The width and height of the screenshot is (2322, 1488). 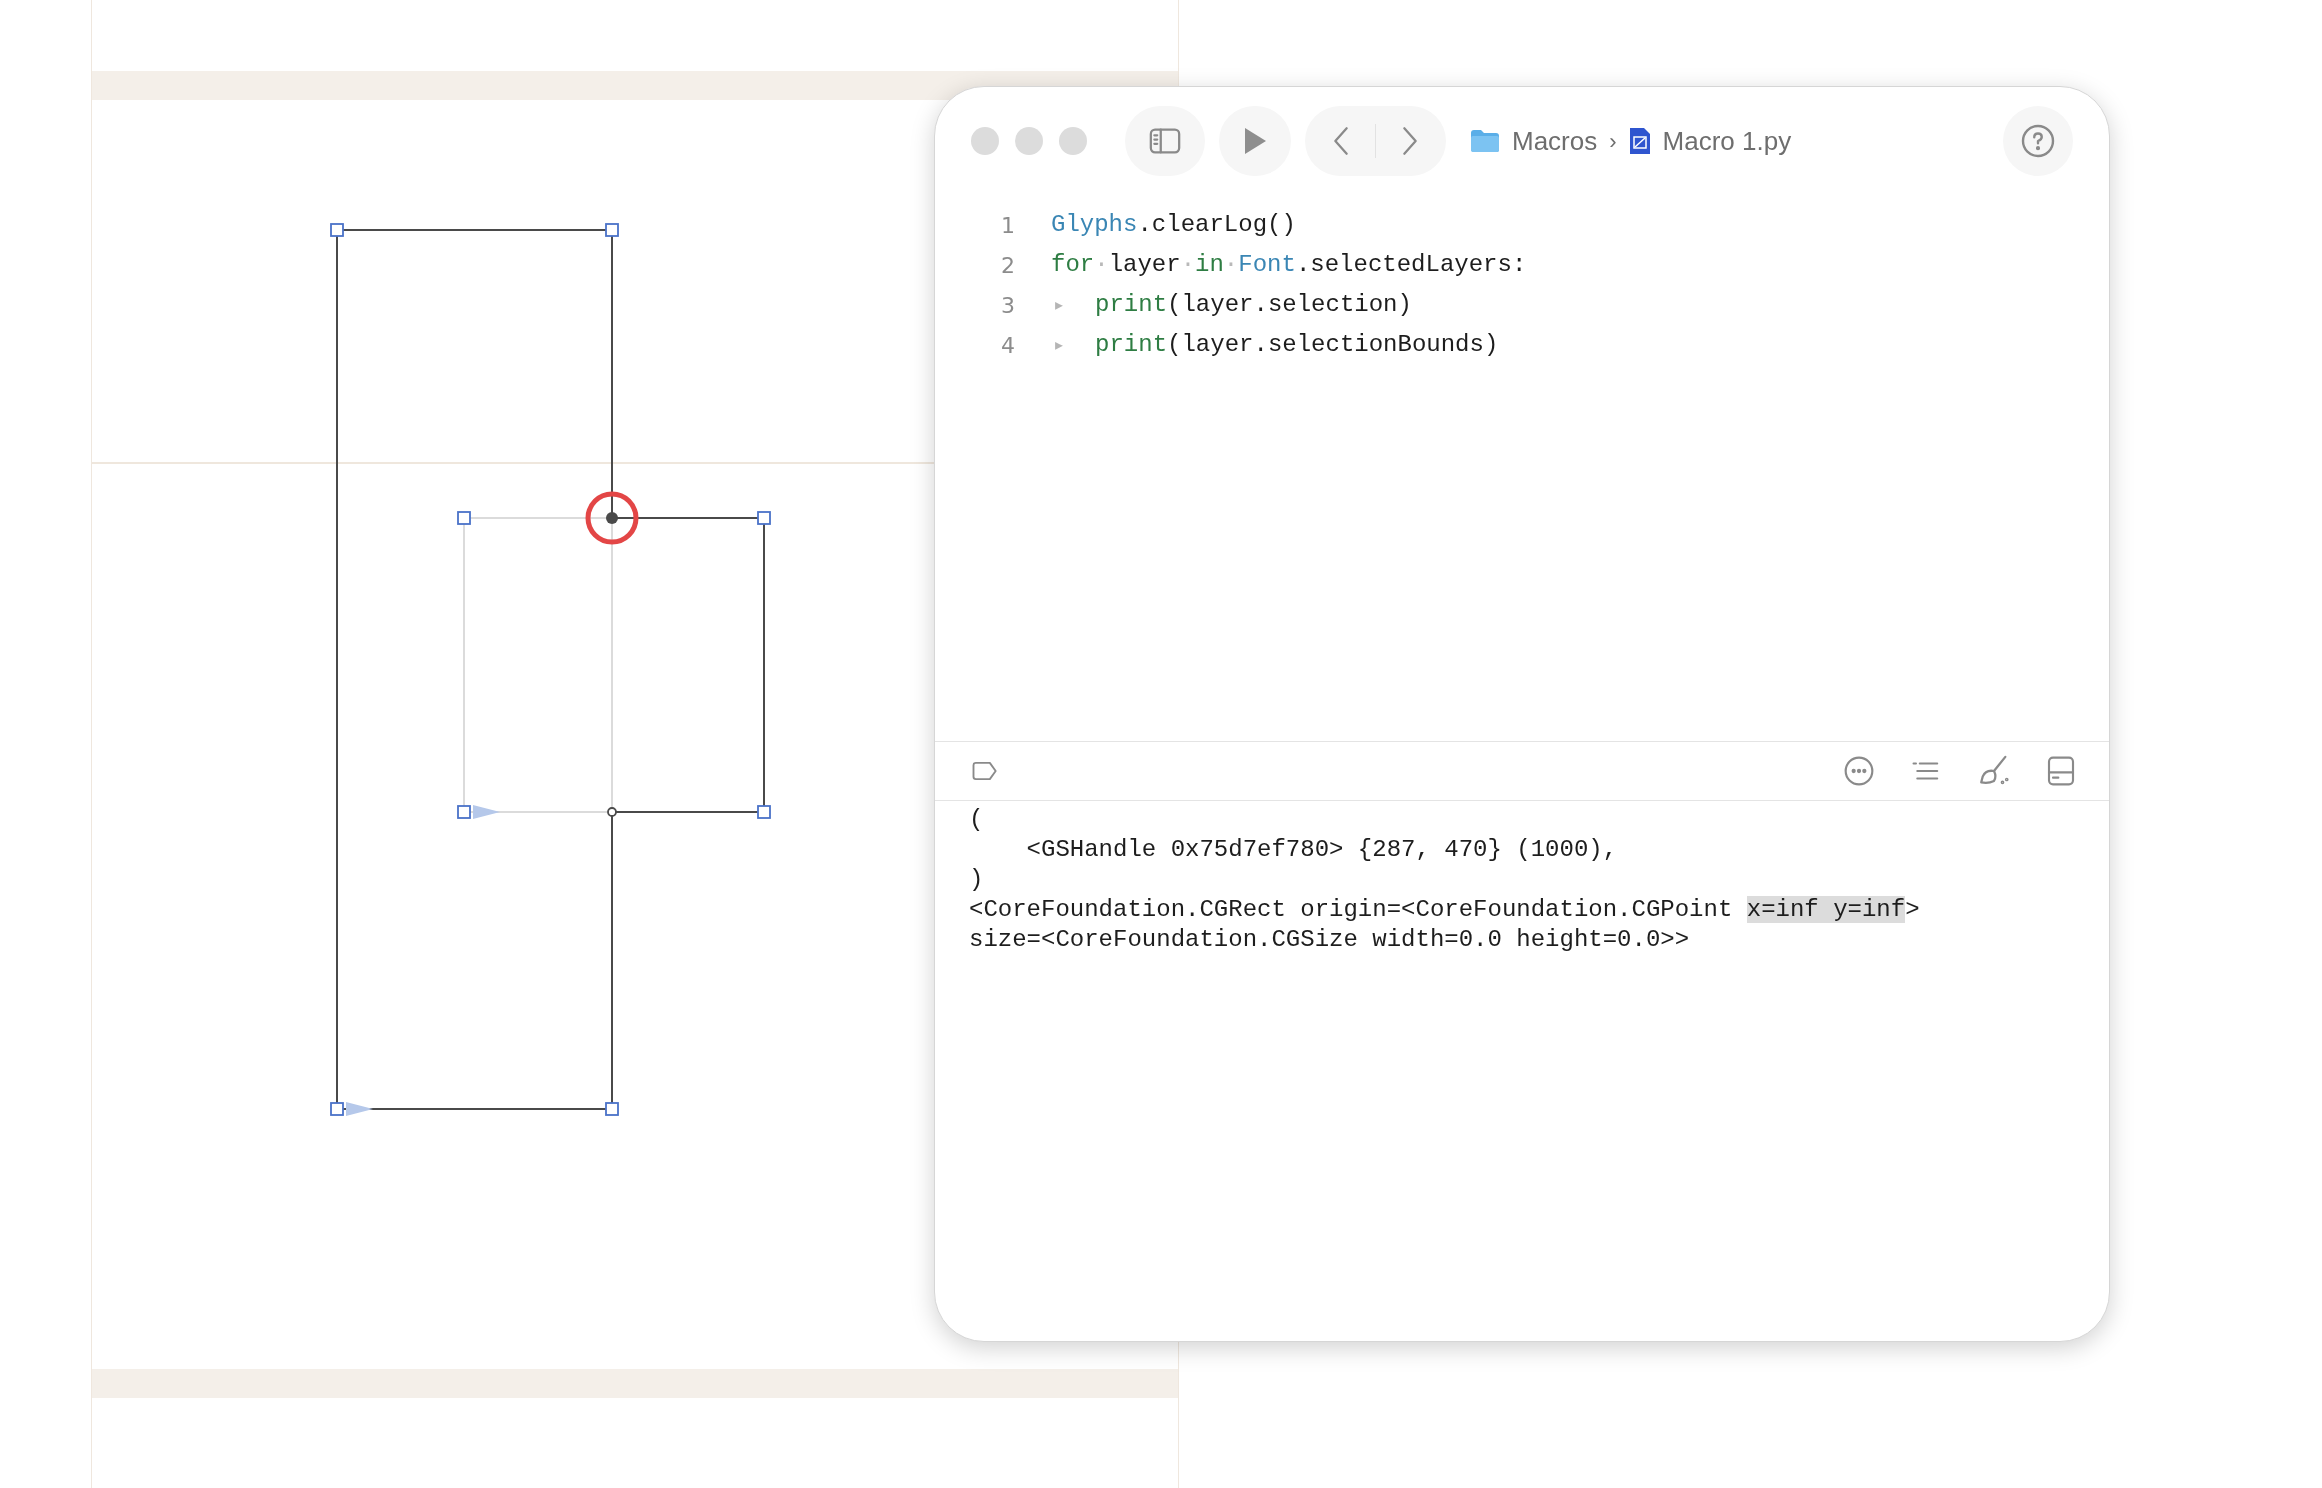 I want to click on help-icon, so click(x=2038, y=141).